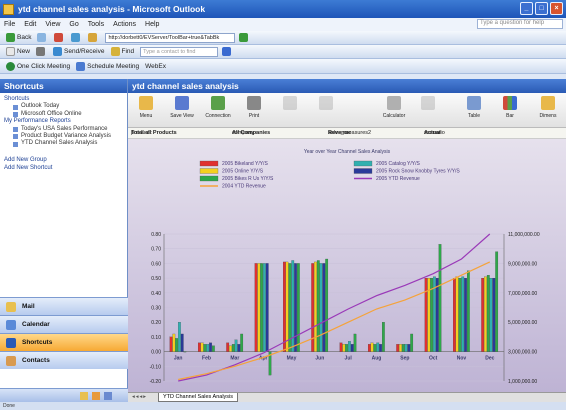 The image size is (566, 410). What do you see at coordinates (404, 359) in the screenshot?
I see `x-tick-label: Sep` at bounding box center [404, 359].